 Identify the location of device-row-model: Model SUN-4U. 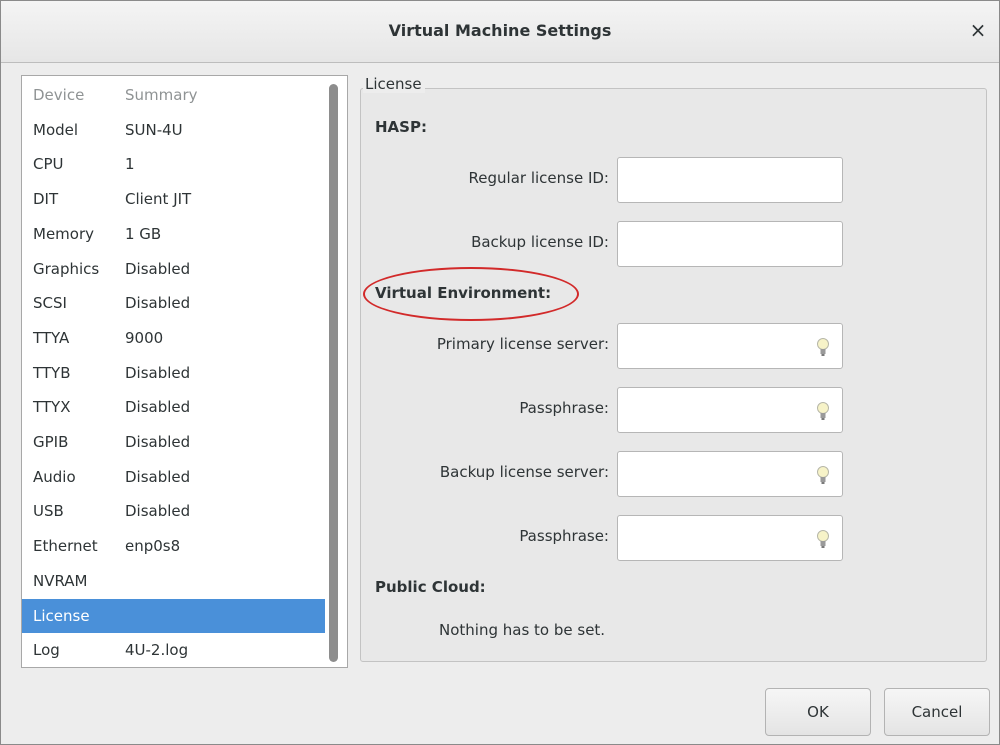
(173, 130).